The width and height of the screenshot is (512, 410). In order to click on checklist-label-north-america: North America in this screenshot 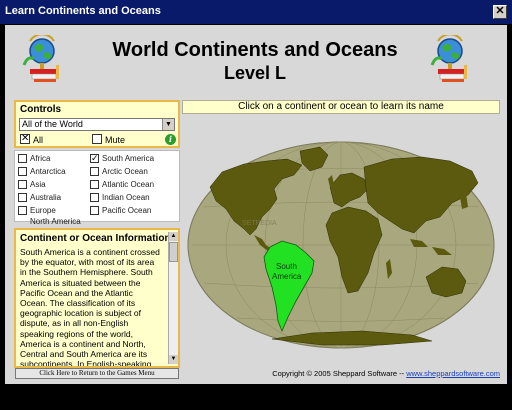, I will do `click(55, 221)`.